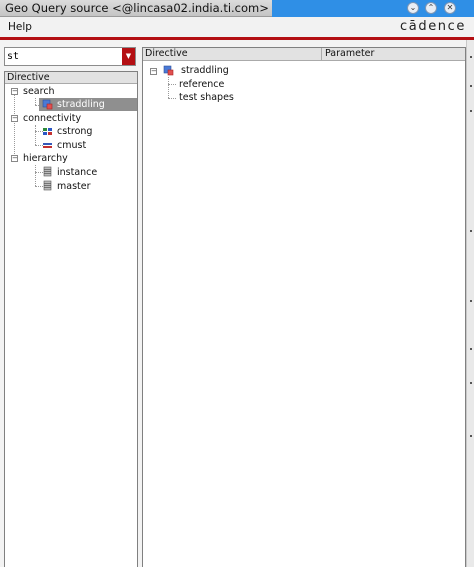 The width and height of the screenshot is (474, 567). I want to click on tree-group-search: search, so click(39, 91).